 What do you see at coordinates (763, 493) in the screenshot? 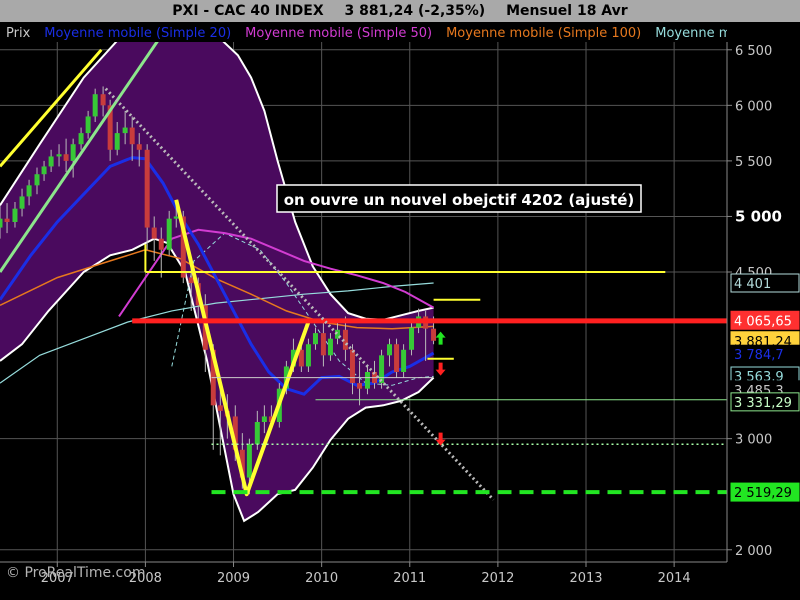
I see `price-tag-label: 2 519,29` at bounding box center [763, 493].